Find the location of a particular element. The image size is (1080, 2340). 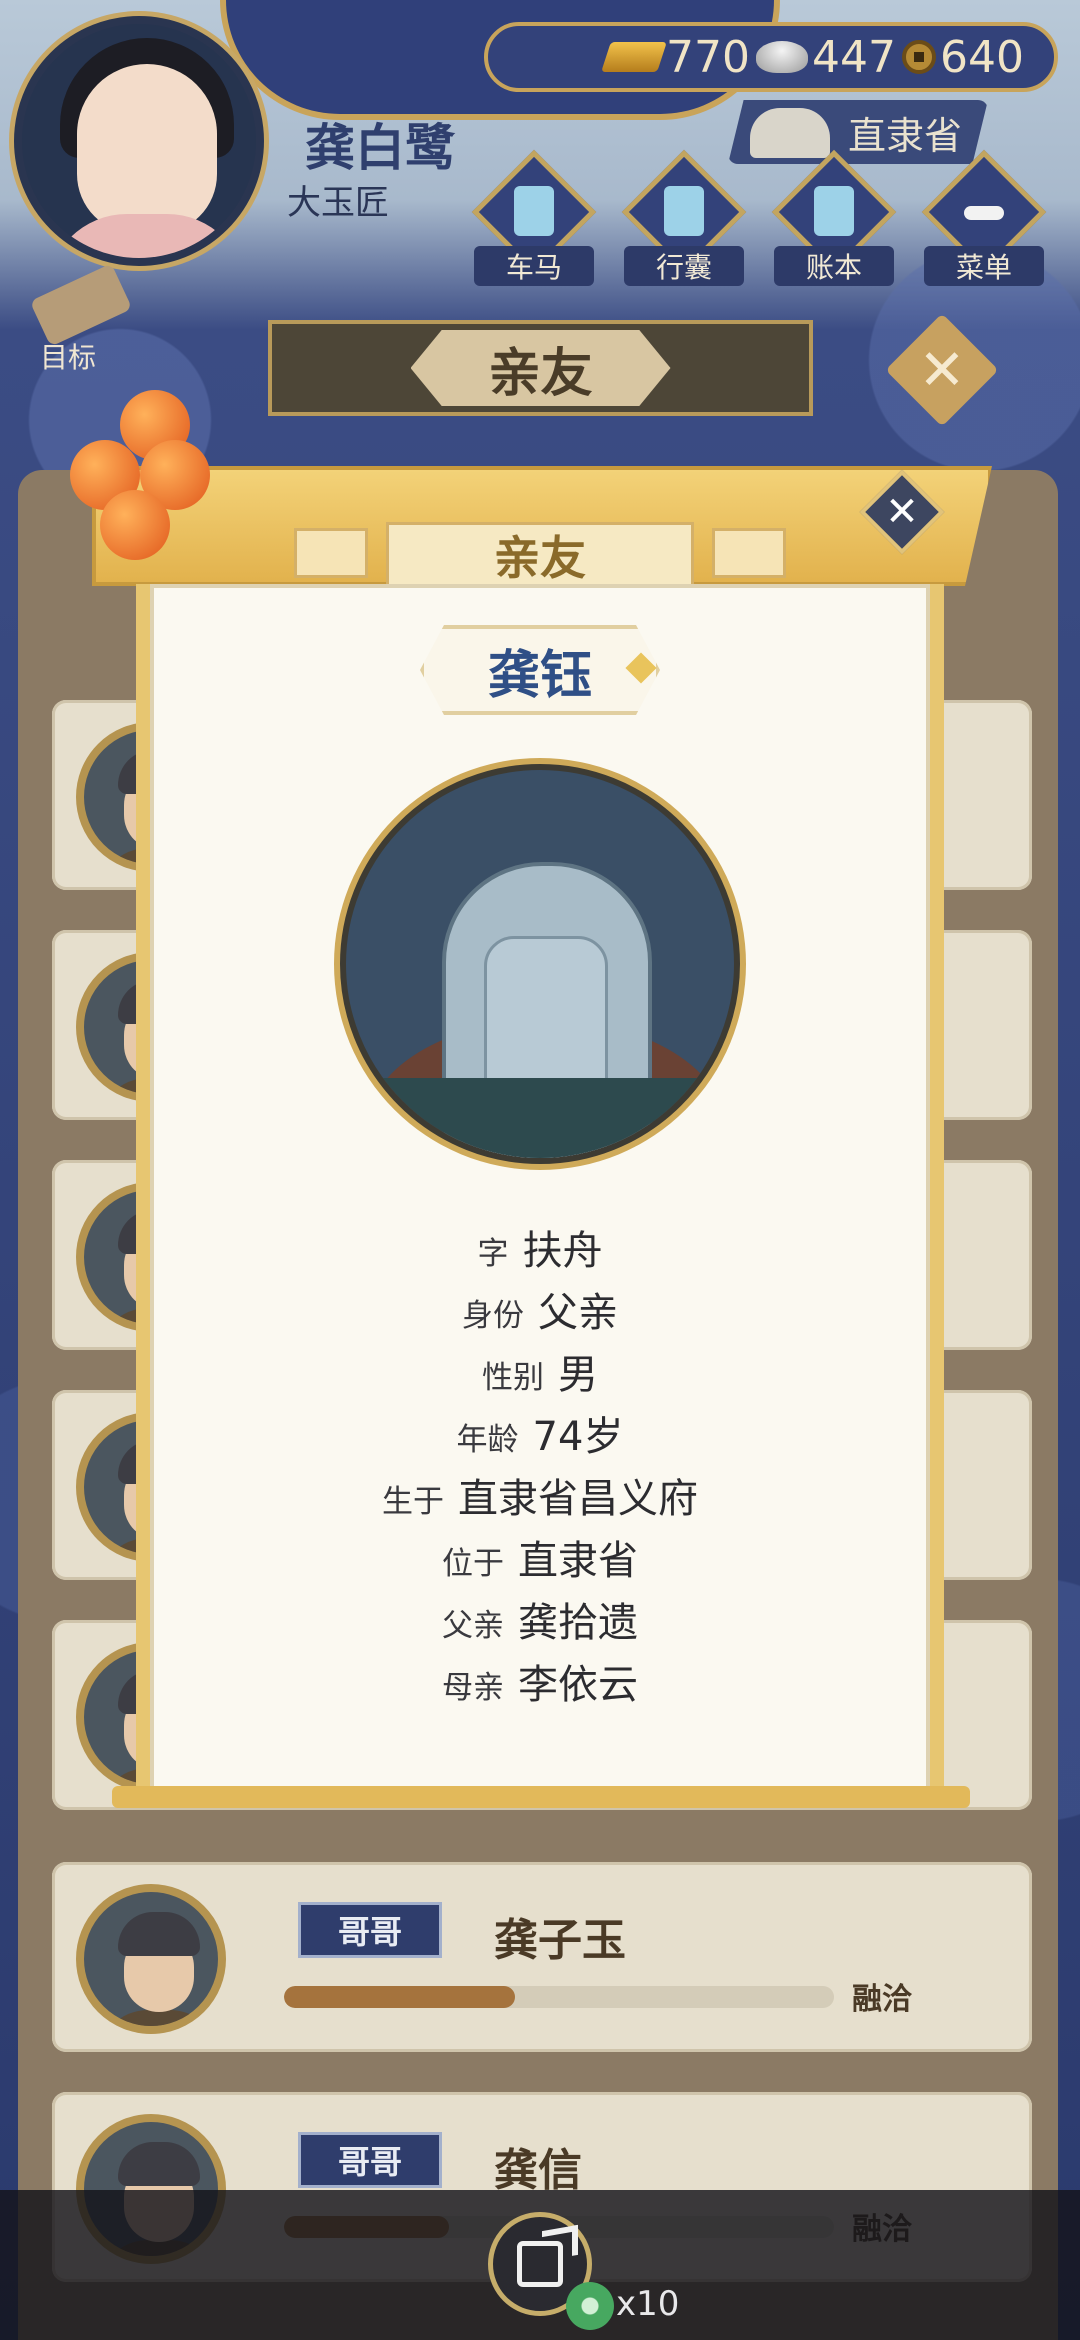

location-label: 直隶省 is located at coordinates (905, 135).